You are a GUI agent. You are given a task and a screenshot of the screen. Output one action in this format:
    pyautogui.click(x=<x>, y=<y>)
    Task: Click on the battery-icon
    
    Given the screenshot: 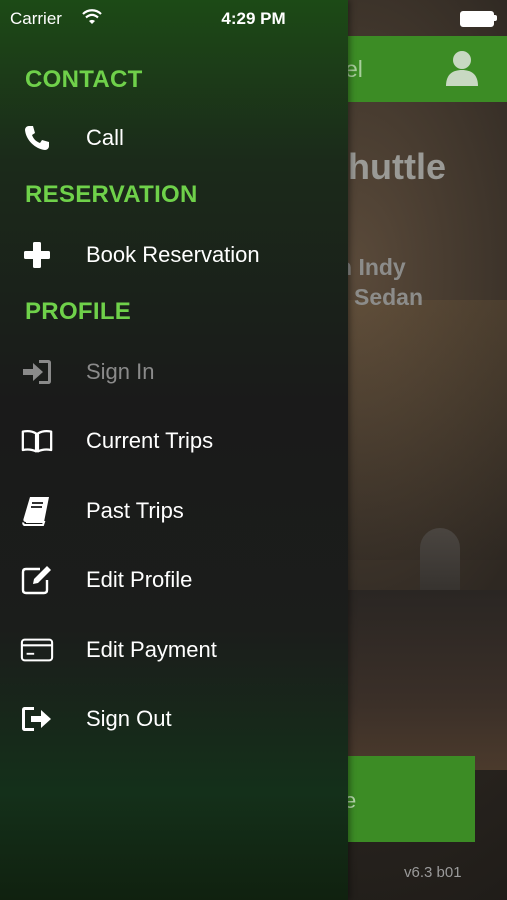 What is the action you would take?
    pyautogui.click(x=477, y=19)
    